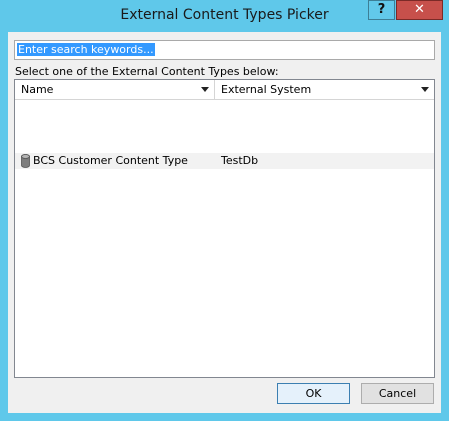 This screenshot has width=449, height=421. Describe the element at coordinates (266, 89) in the screenshot. I see `column-header-external-system-label: External System` at that location.